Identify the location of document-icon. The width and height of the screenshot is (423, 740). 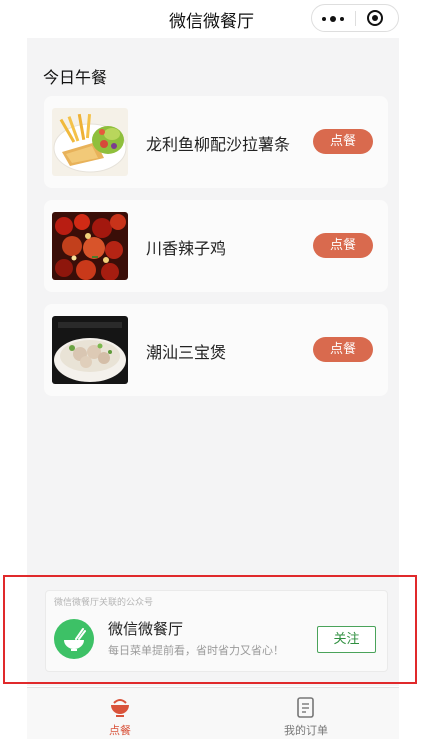
(306, 708).